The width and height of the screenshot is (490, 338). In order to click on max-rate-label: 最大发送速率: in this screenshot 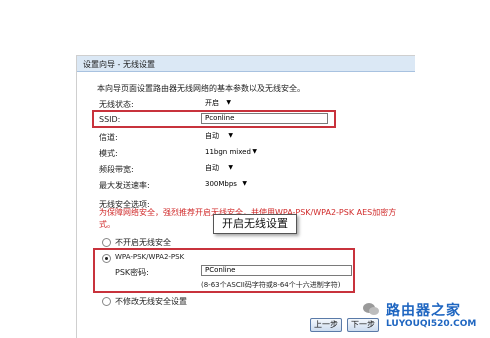, I will do `click(124, 185)`.